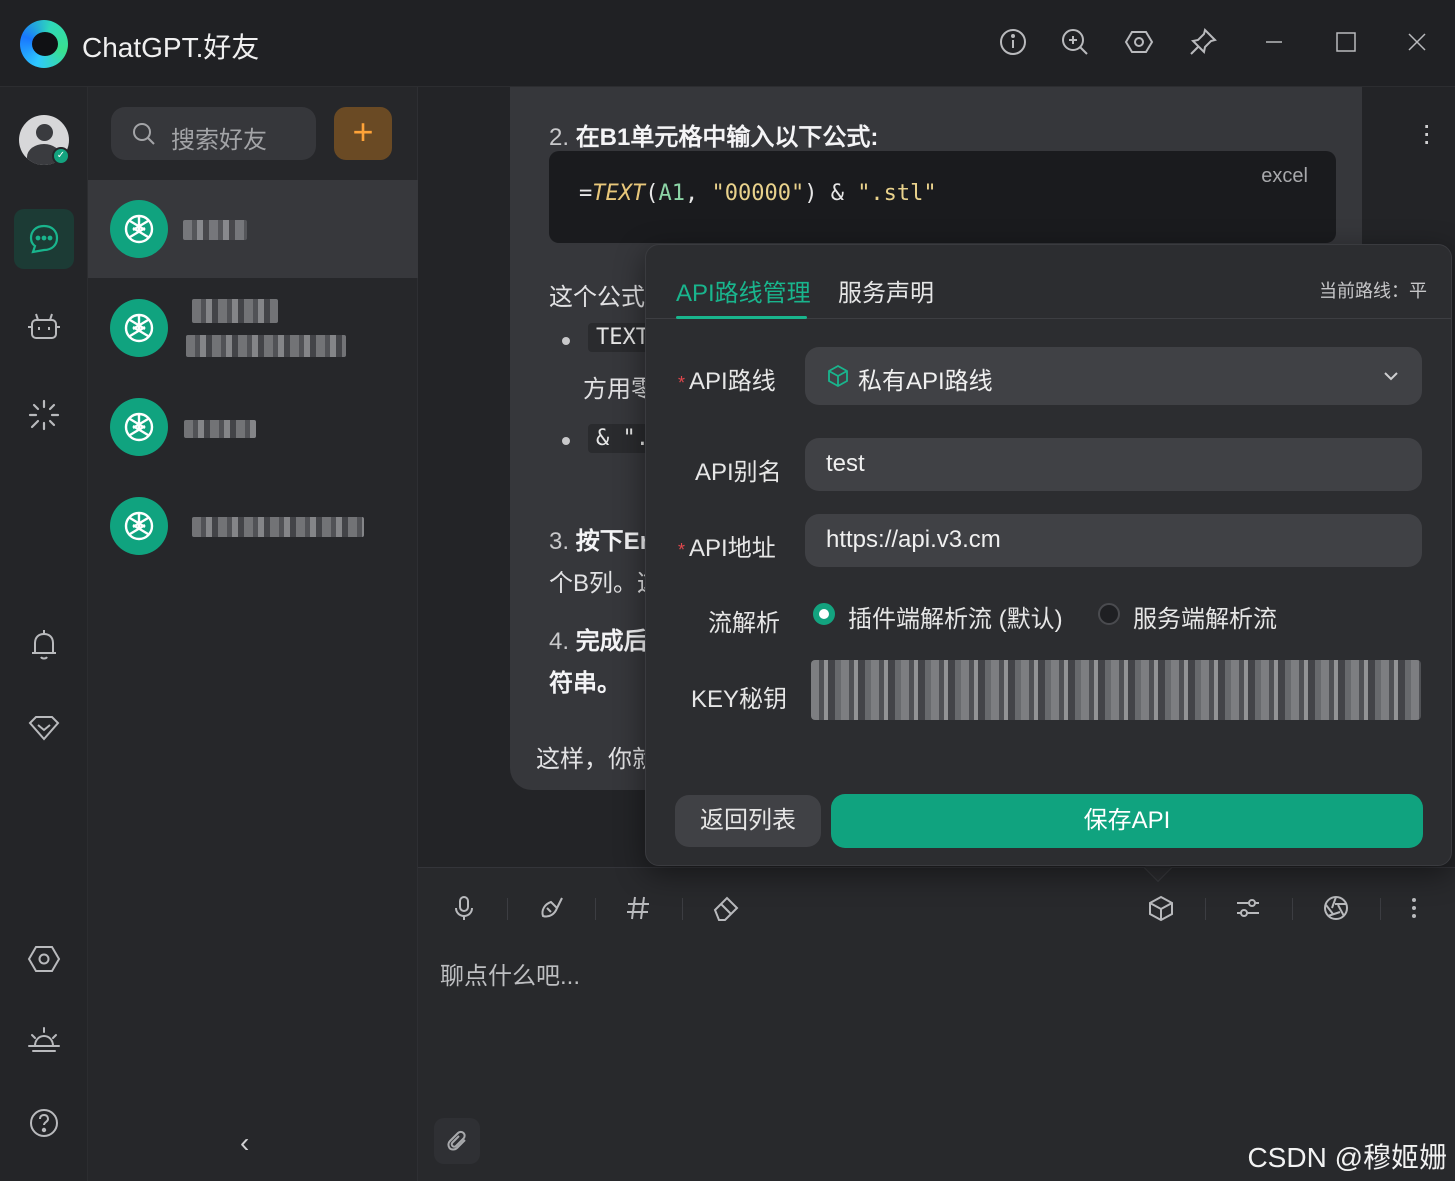  What do you see at coordinates (44, 1041) in the screenshot?
I see `sunrise-icon` at bounding box center [44, 1041].